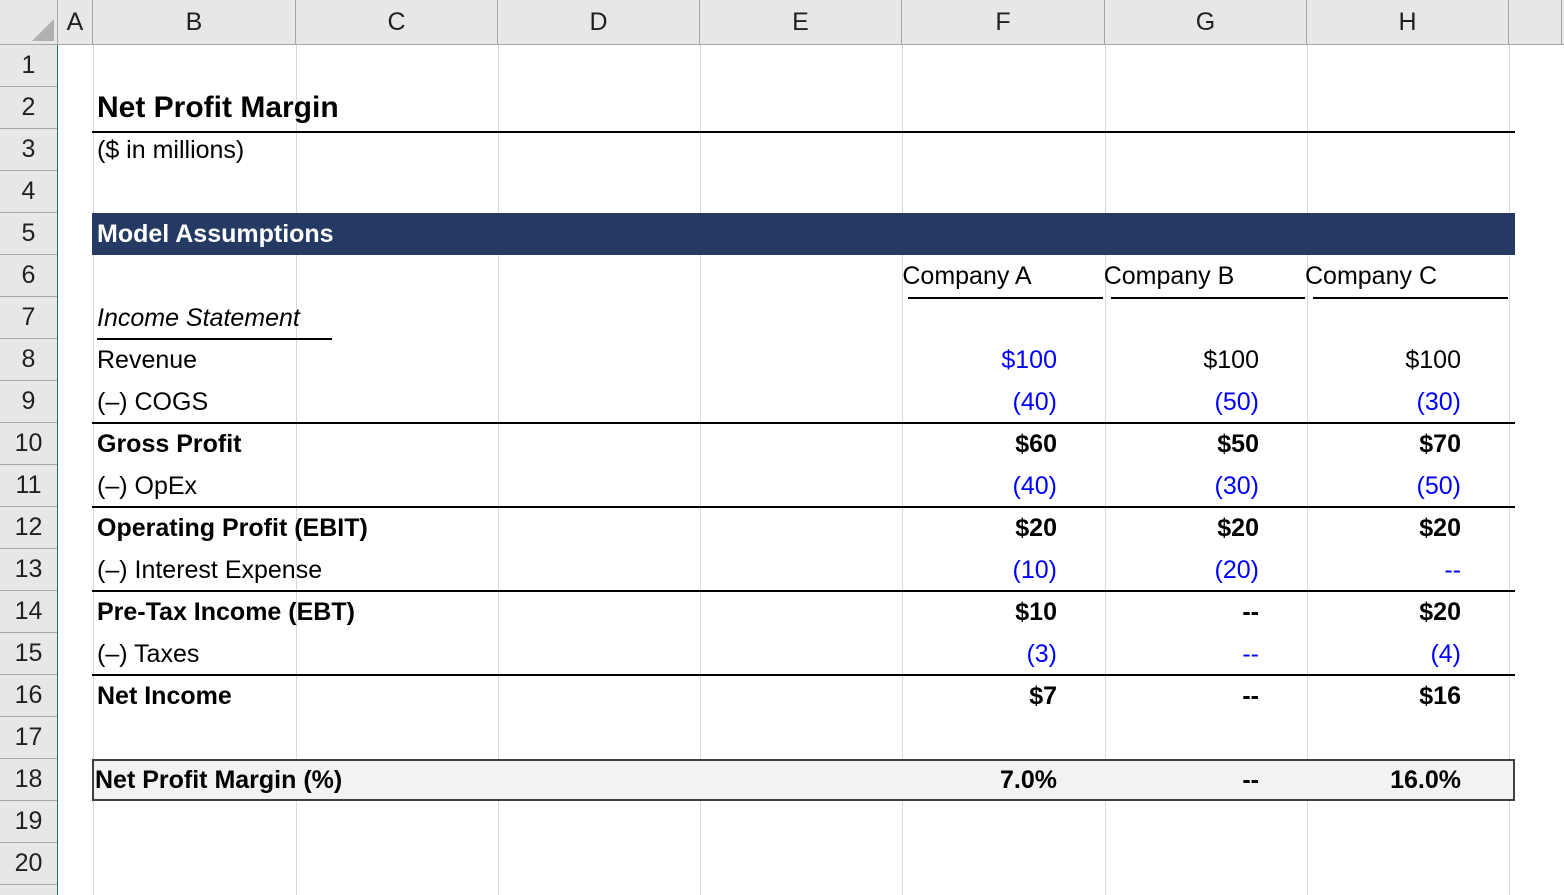  I want to click on cell-opex-company-a: (40), so click(967, 486).